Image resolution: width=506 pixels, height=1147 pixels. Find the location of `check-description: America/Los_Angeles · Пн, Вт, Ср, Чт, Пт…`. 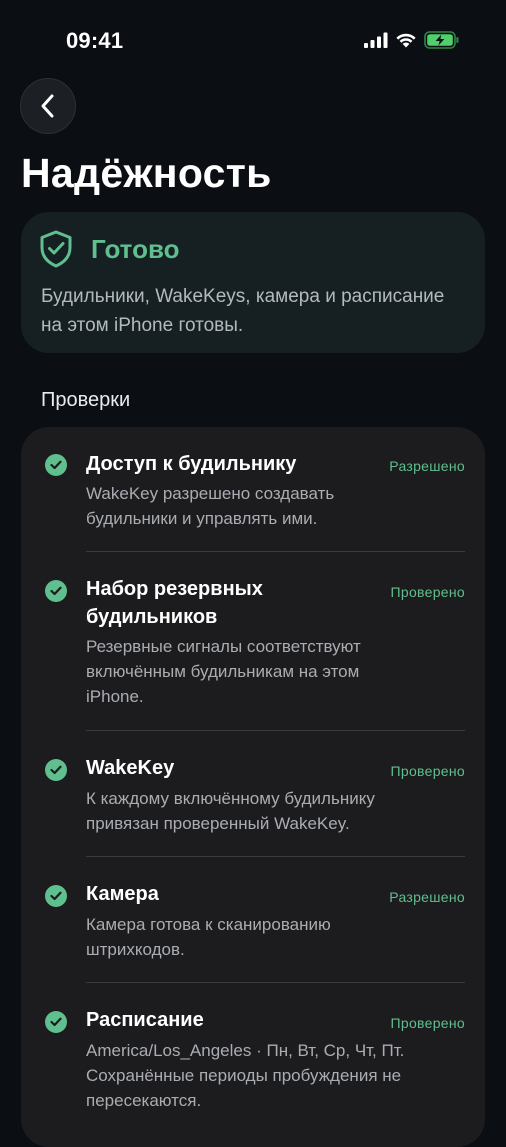

check-description: America/Los_Angeles · Пн, Вт, Ср, Чт, Пт… is located at coordinates (245, 1075).